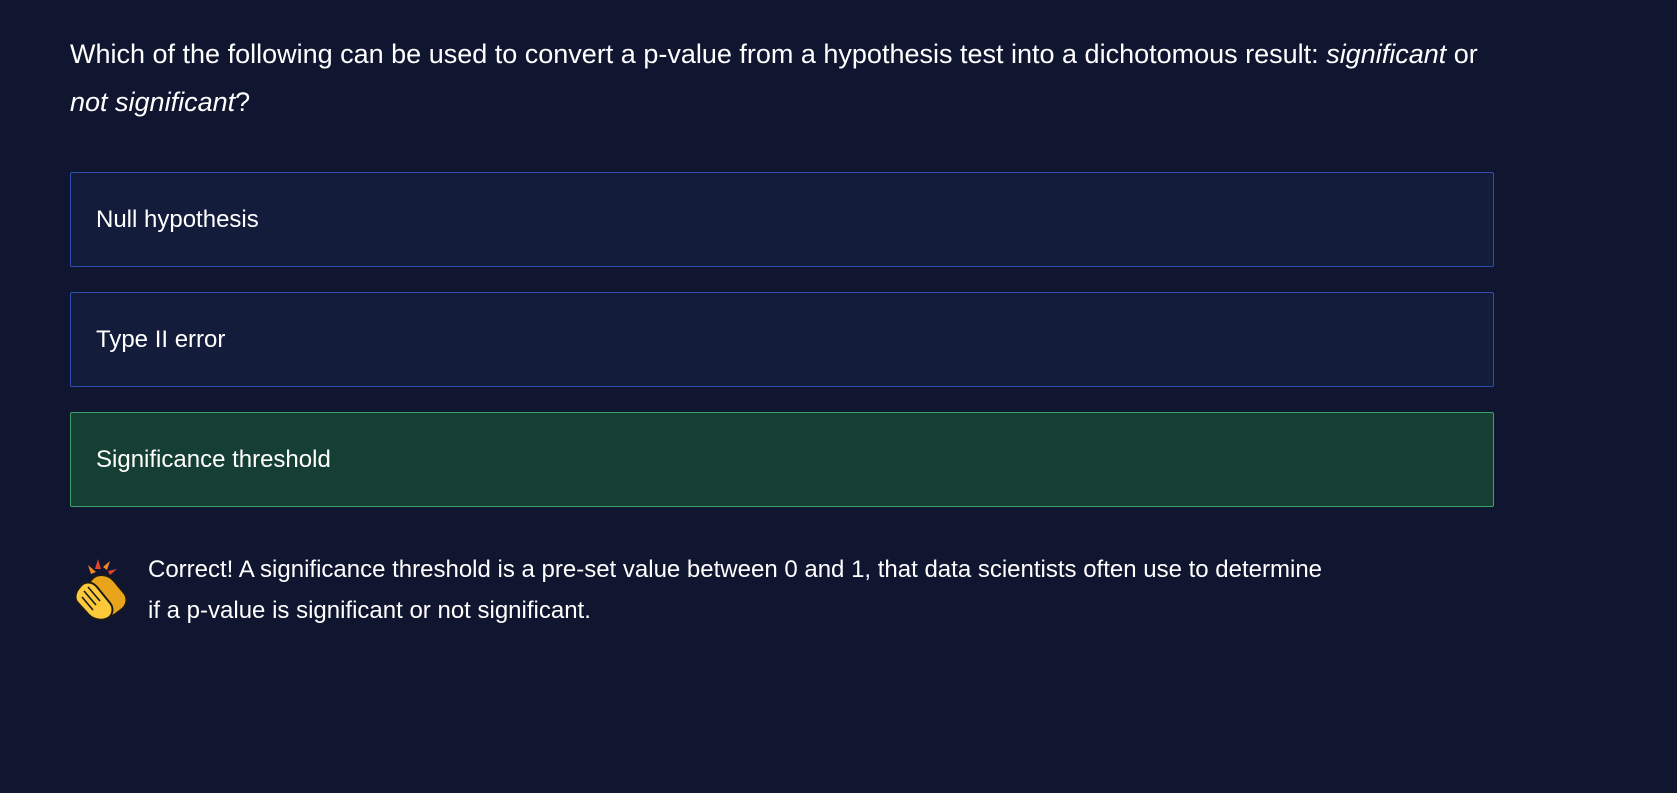 The width and height of the screenshot is (1677, 793). I want to click on question-emphasis-not-significant: not significant, so click(153, 102).